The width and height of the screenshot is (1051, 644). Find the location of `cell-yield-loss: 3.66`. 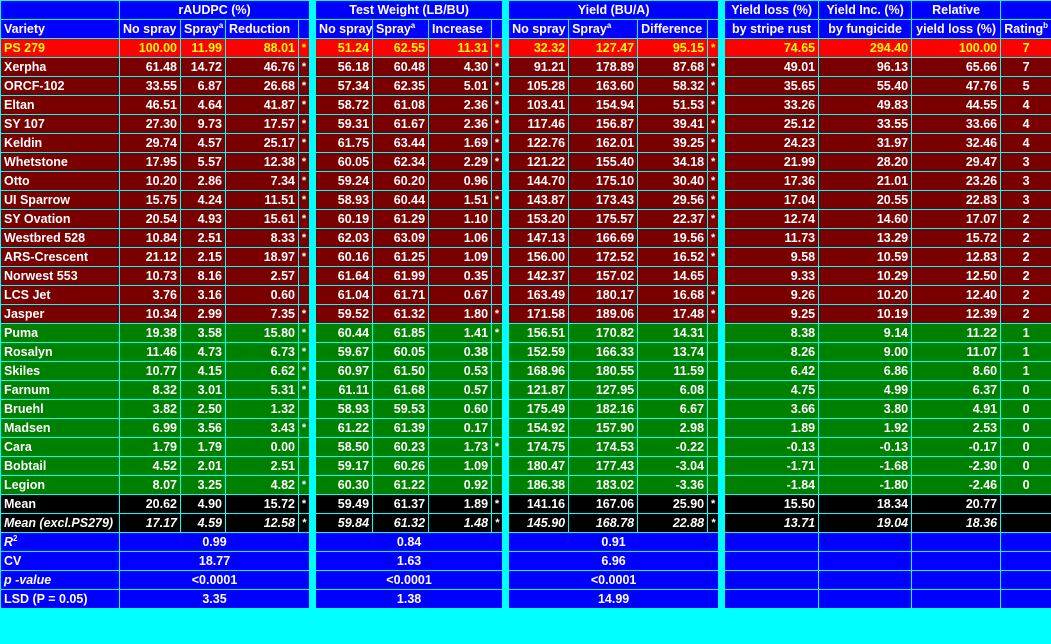

cell-yield-loss: 3.66 is located at coordinates (772, 409).